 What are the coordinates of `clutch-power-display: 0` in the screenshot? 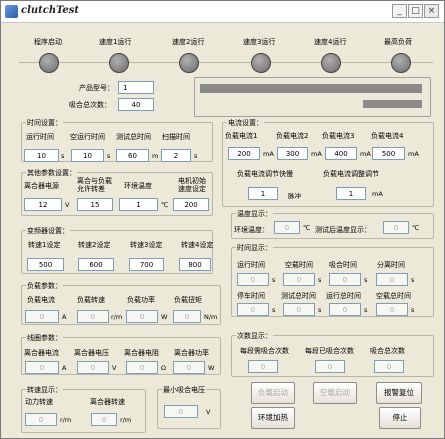 It's located at (189, 367).